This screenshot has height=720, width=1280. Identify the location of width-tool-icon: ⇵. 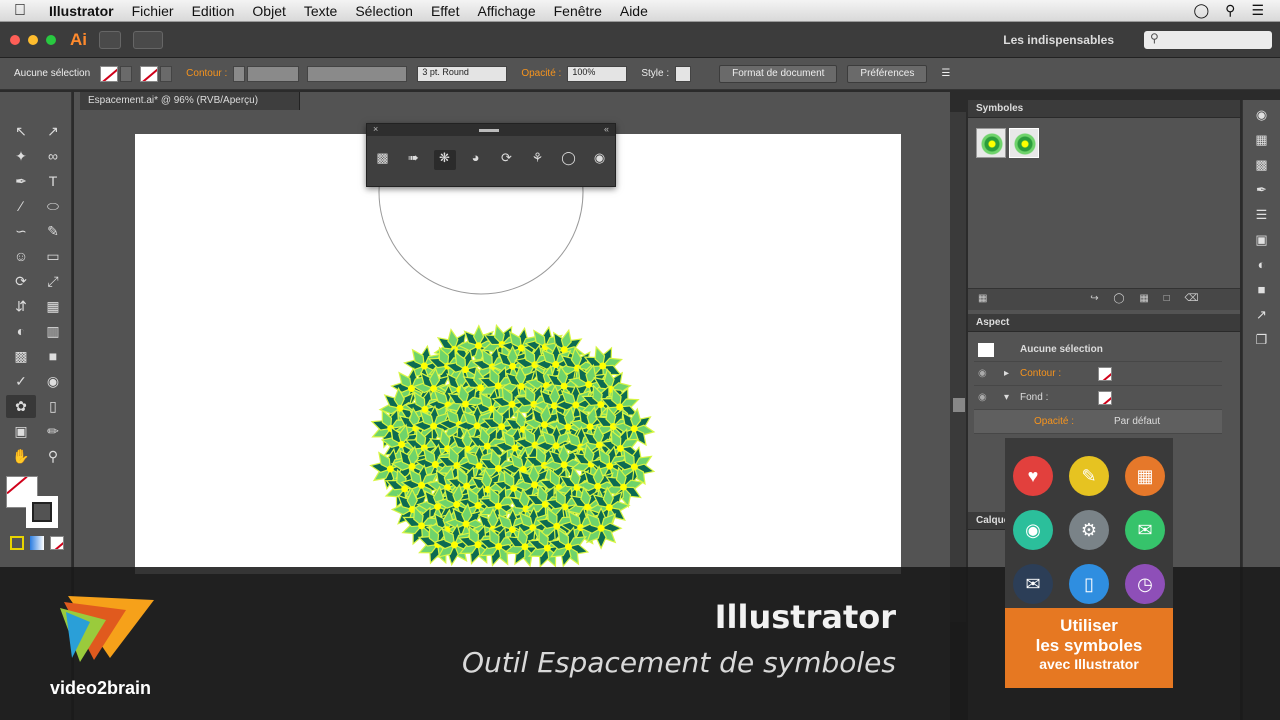
(21, 306).